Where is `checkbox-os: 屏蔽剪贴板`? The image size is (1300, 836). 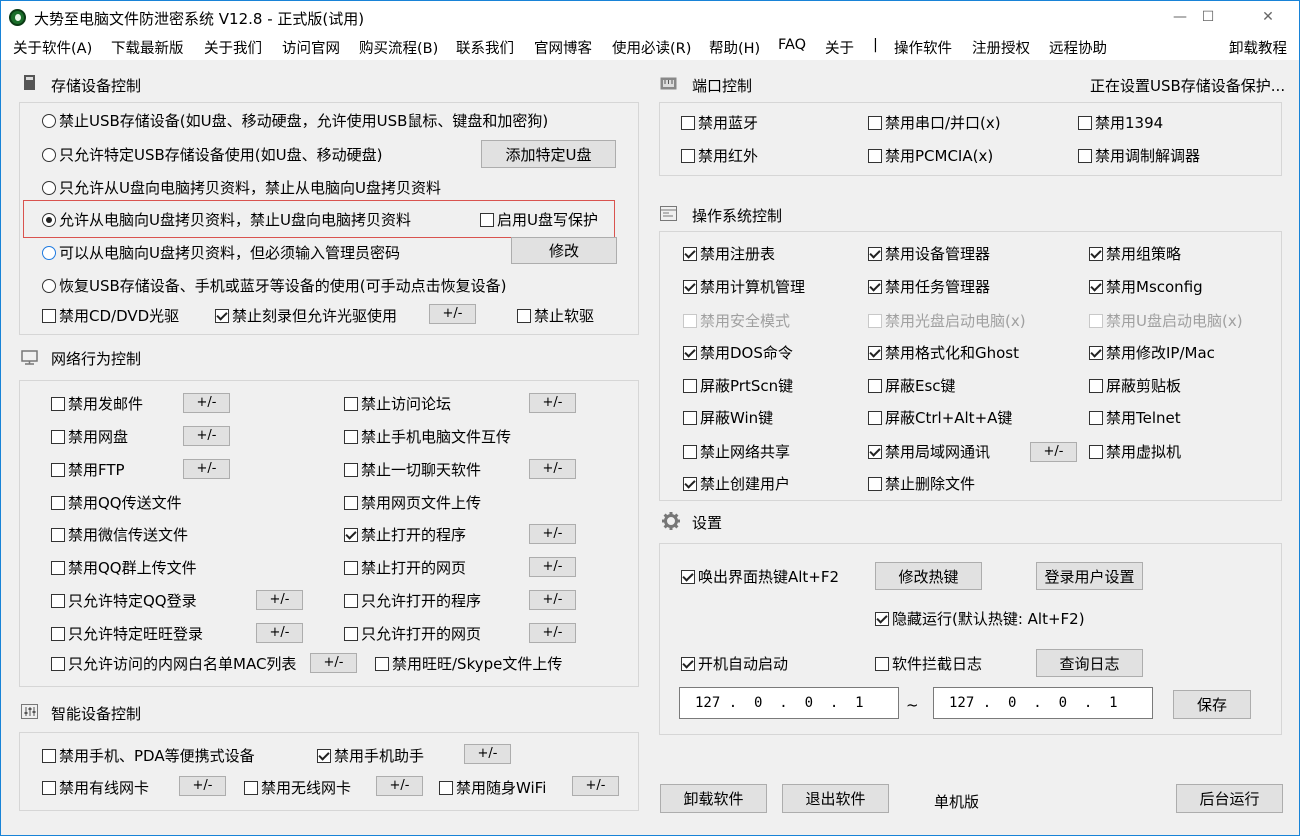
checkbox-os: 屏蔽剪贴板 is located at coordinates (1135, 386).